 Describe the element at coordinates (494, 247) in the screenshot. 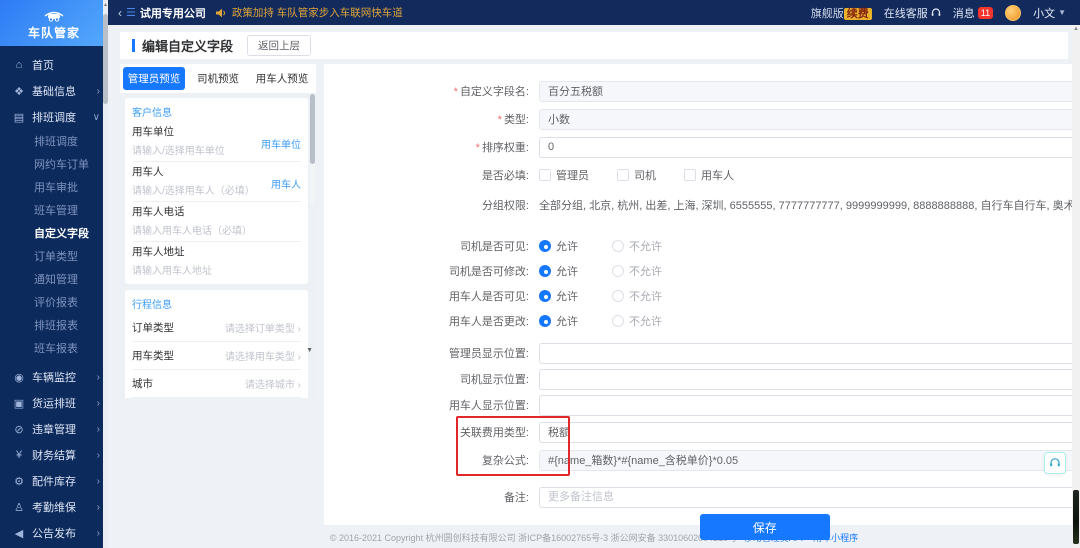

I see `driver-visible-label: 司机是否可见:` at that location.